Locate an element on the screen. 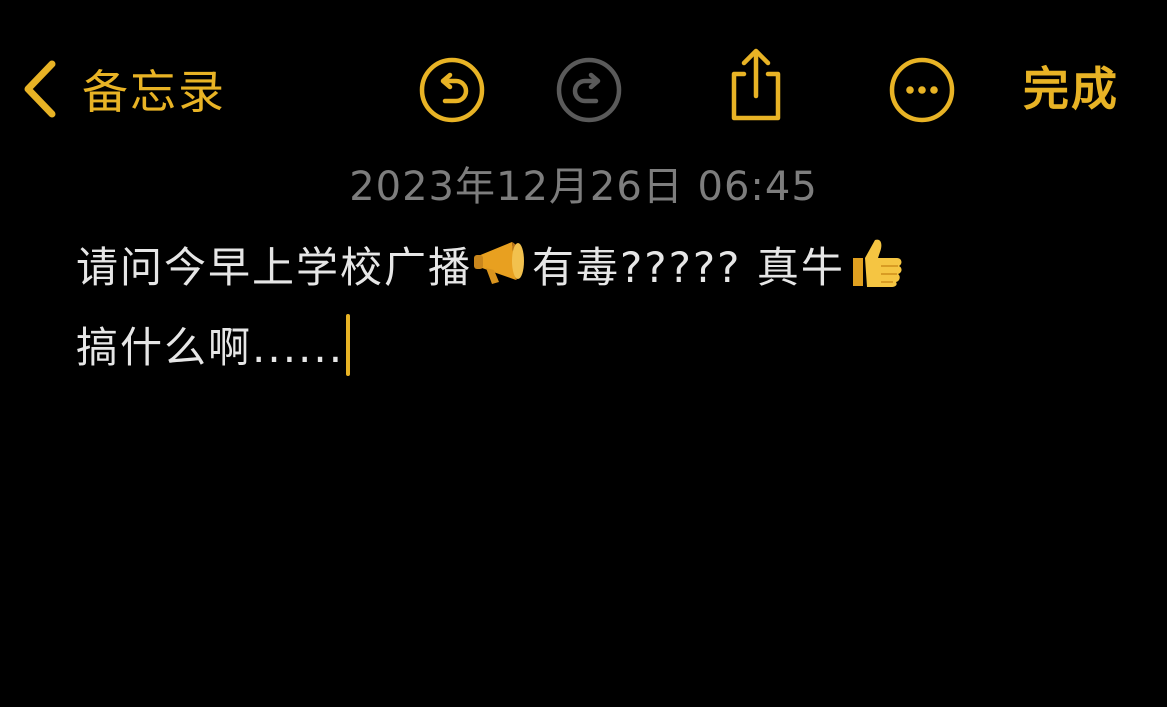 This screenshot has height=707, width=1167. more-icon is located at coordinates (922, 90).